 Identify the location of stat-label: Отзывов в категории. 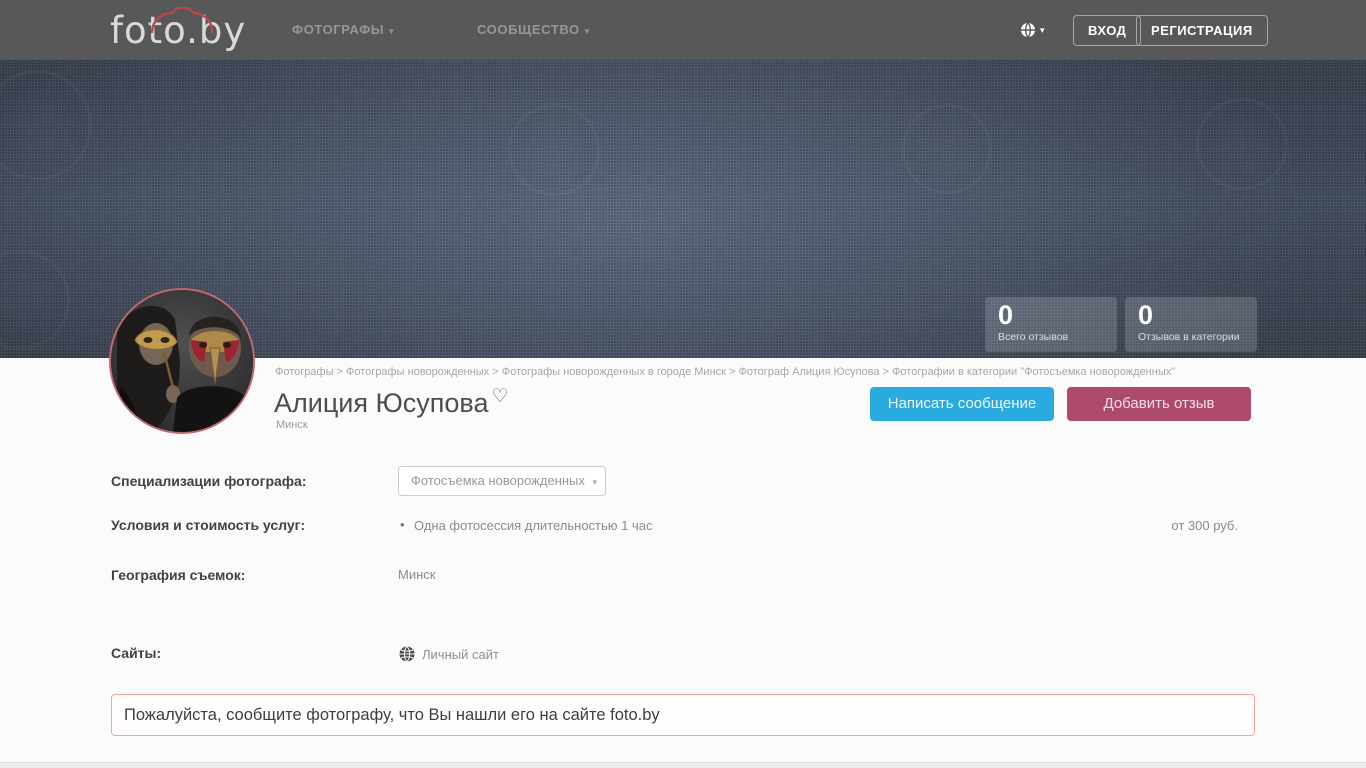
(1189, 337).